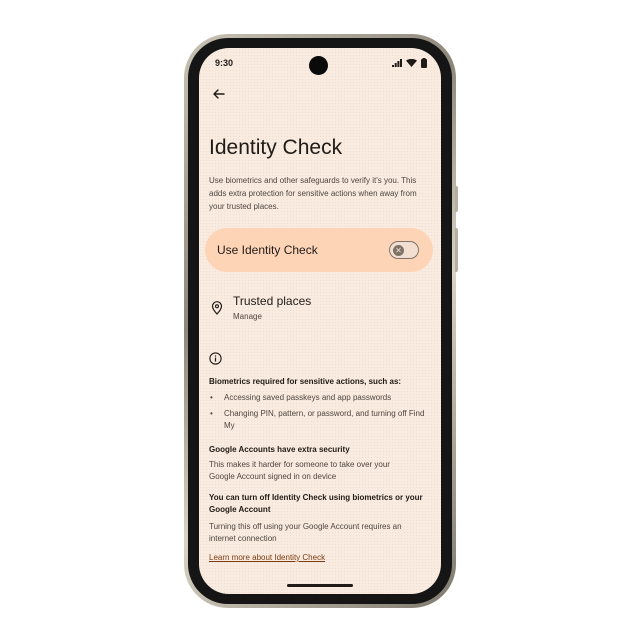 This screenshot has height=640, width=640. I want to click on info-icon, so click(215, 358).